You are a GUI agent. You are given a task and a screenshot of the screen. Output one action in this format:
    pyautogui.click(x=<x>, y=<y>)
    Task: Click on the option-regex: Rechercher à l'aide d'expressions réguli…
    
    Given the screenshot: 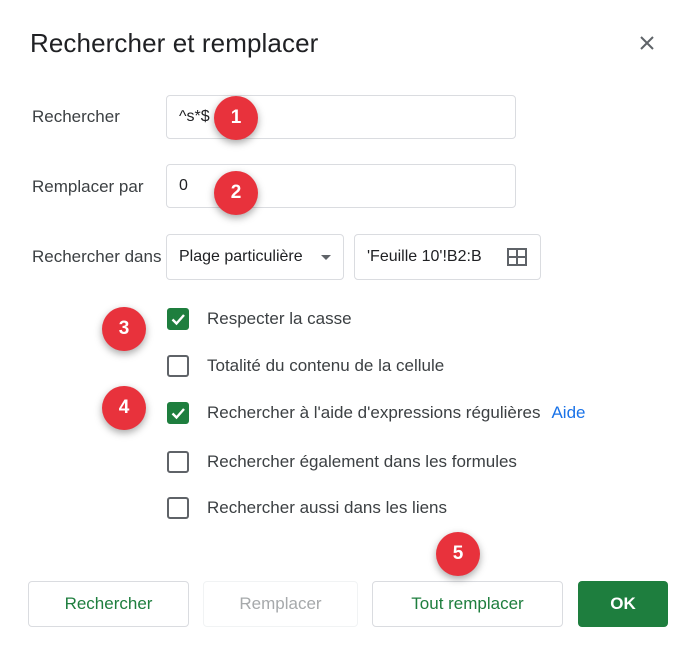 What is the action you would take?
    pyautogui.click(x=376, y=413)
    